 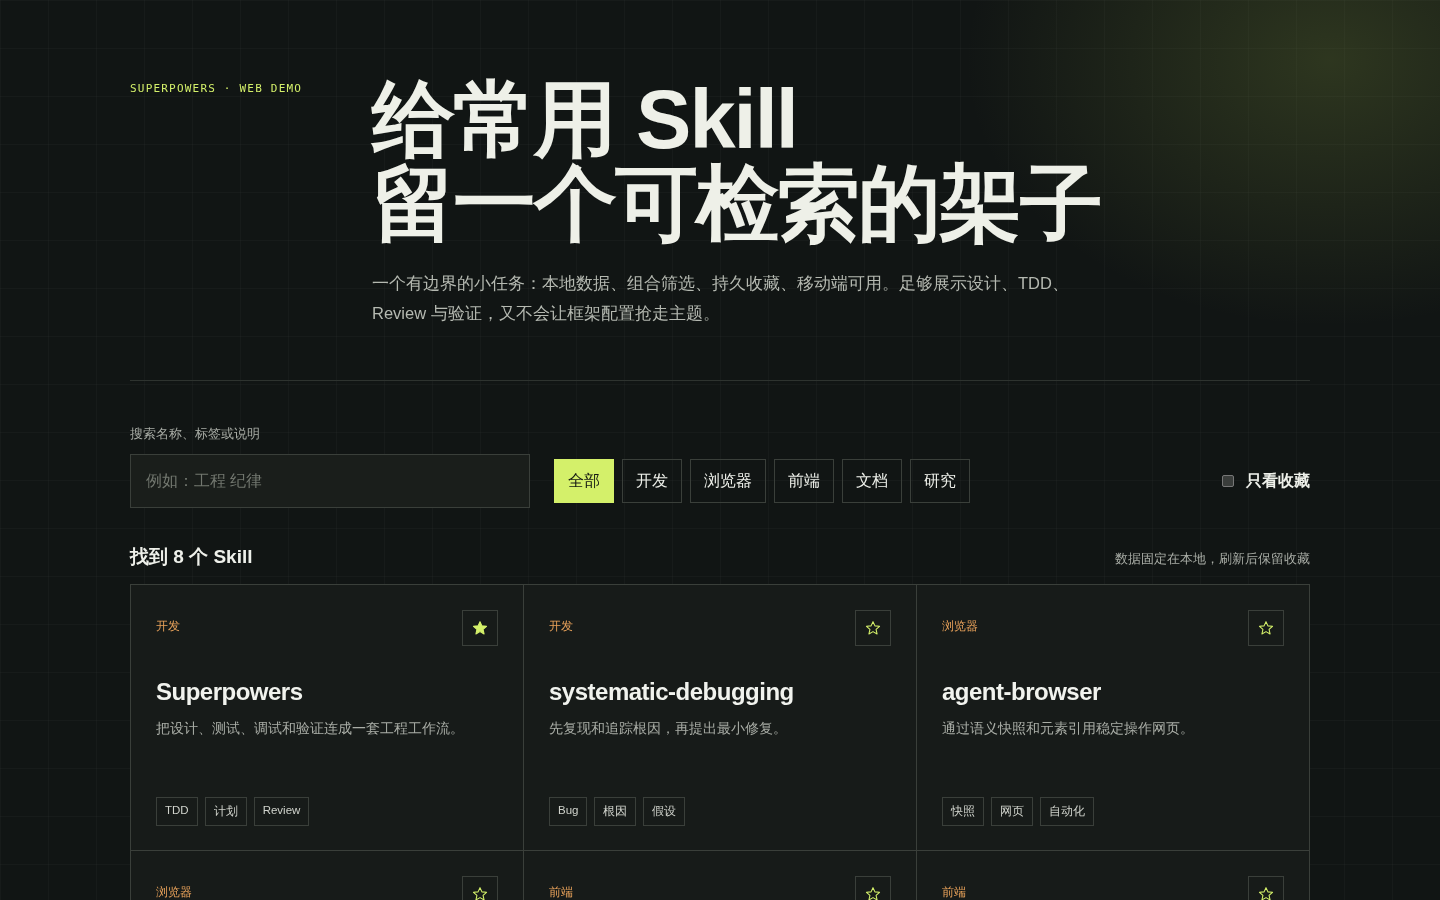 I want to click on tag-chip: 网页, so click(x=1012, y=811).